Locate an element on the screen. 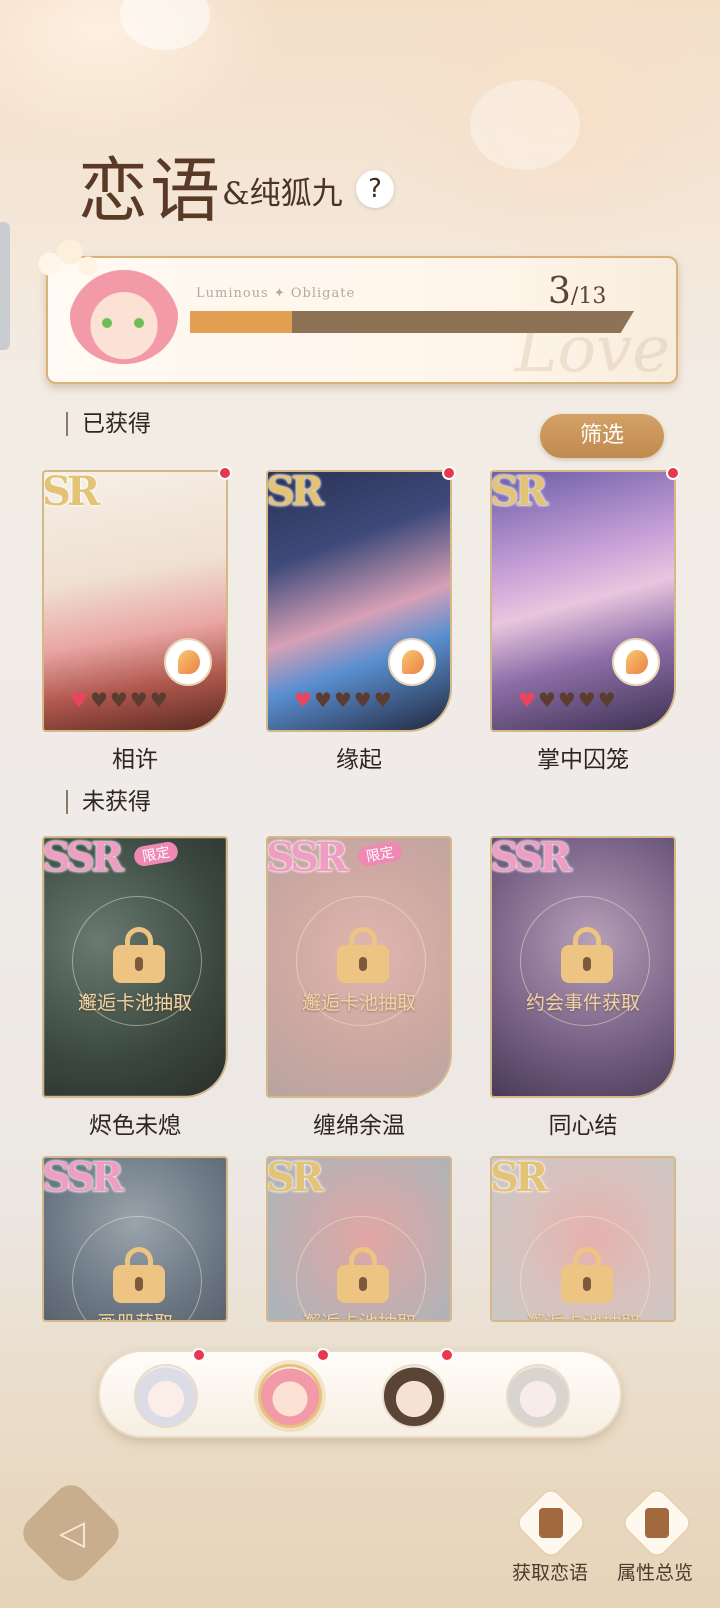  decor-flower is located at coordinates (525, 125).